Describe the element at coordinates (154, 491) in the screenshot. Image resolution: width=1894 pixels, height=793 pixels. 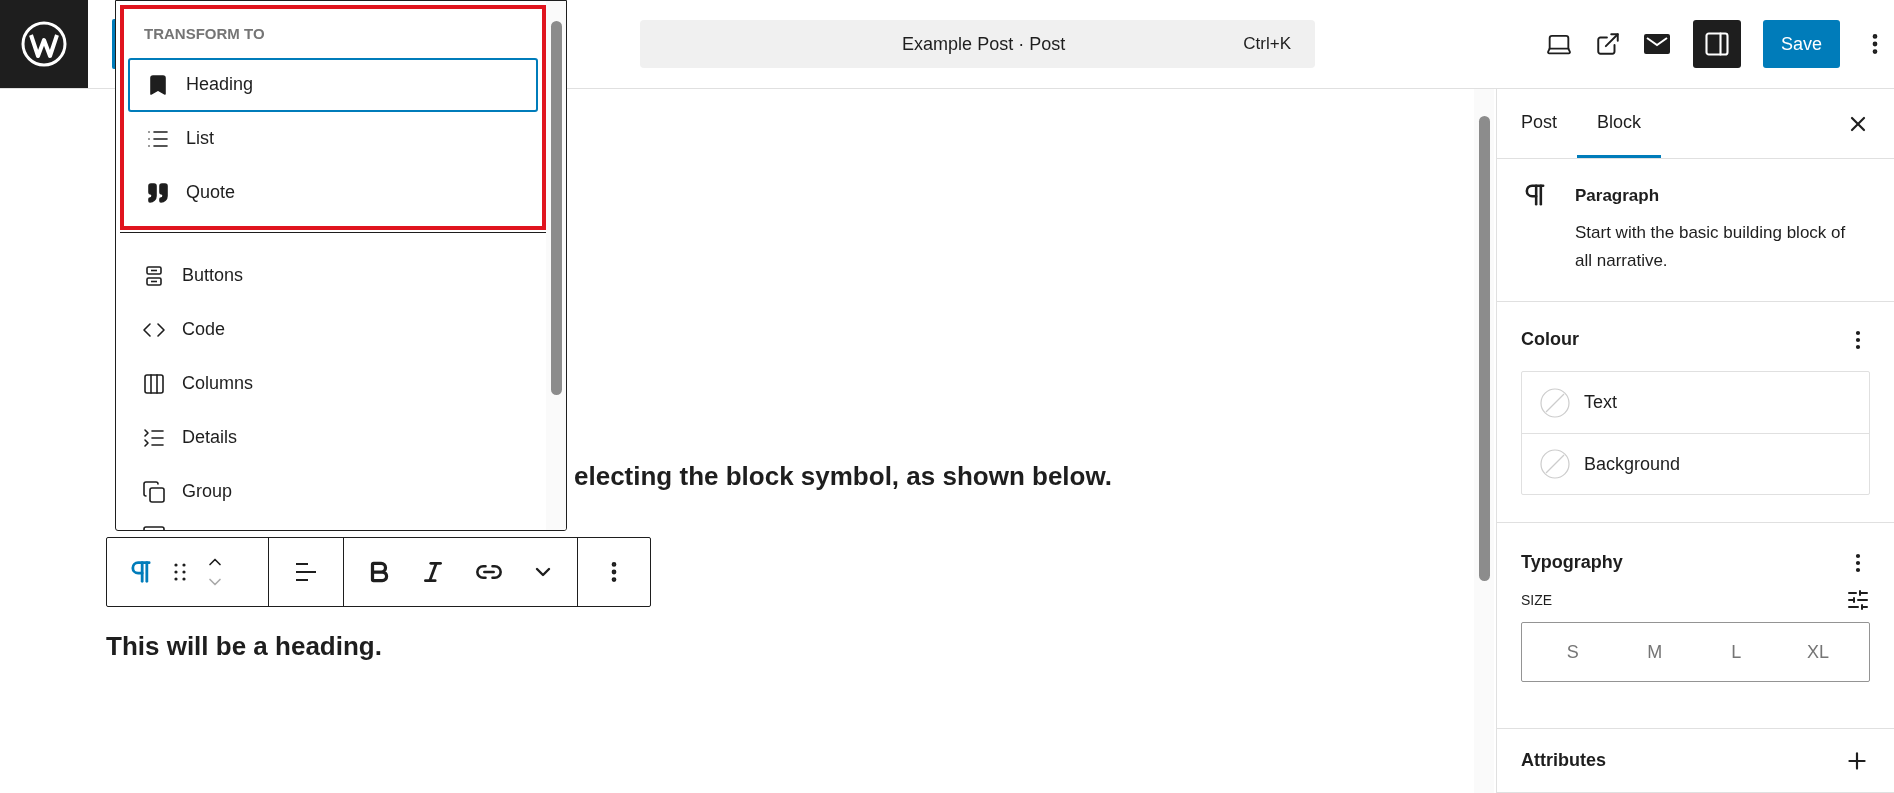
I see `group-icon` at that location.